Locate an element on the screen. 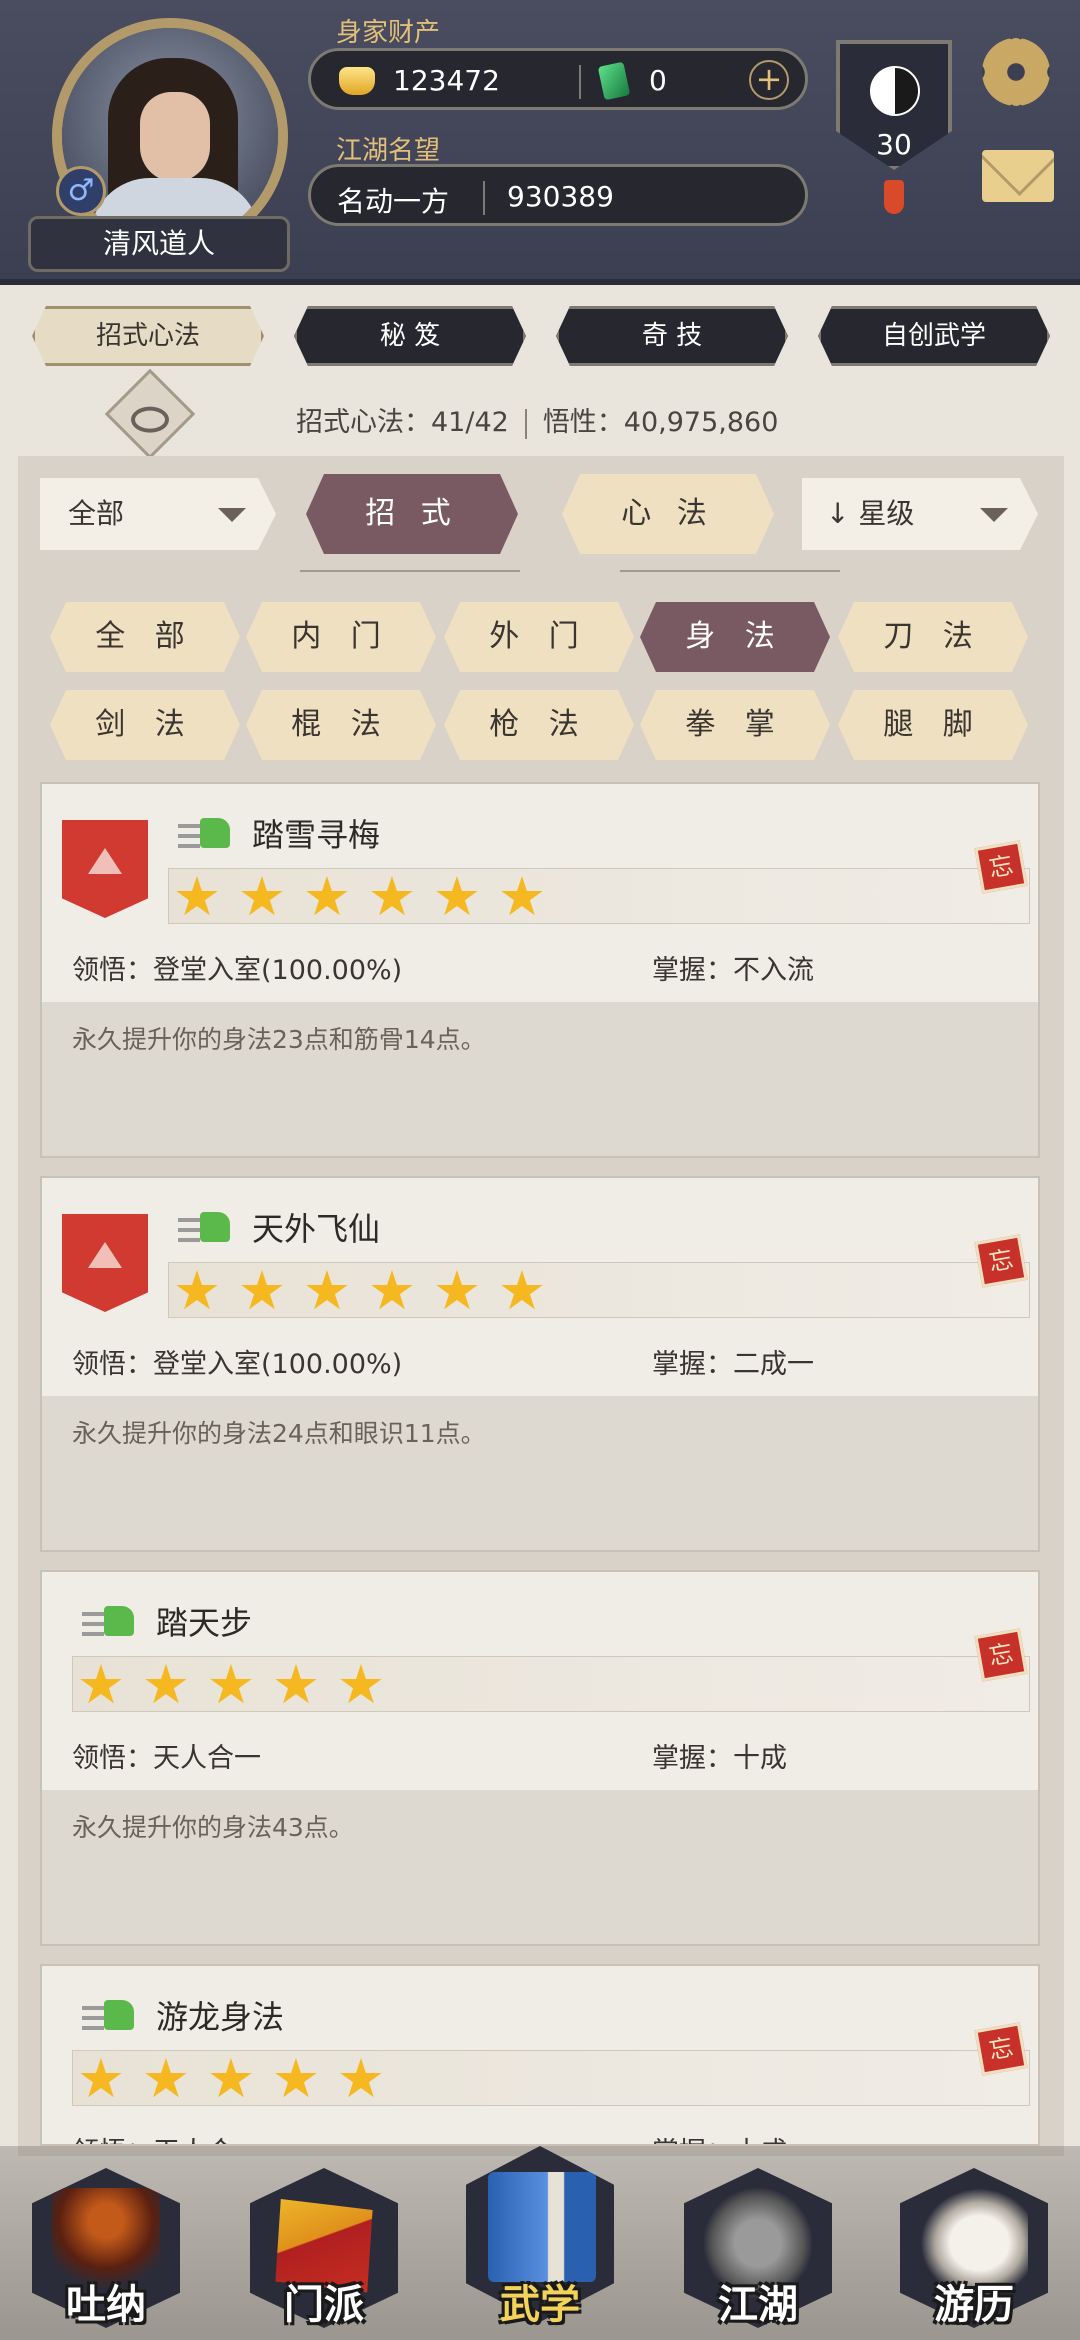  mail-icon is located at coordinates (1018, 176).